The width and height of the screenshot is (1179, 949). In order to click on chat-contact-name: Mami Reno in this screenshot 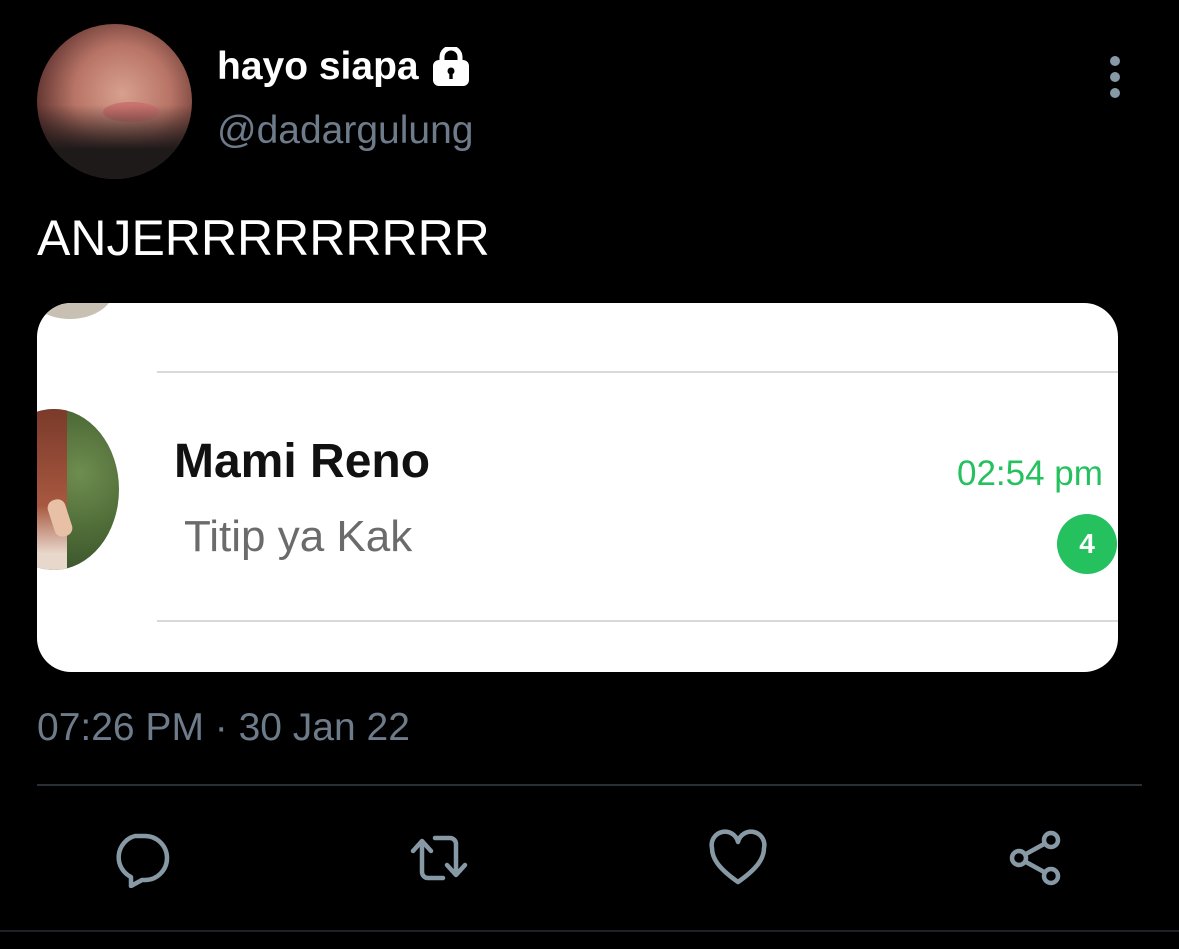, I will do `click(302, 461)`.